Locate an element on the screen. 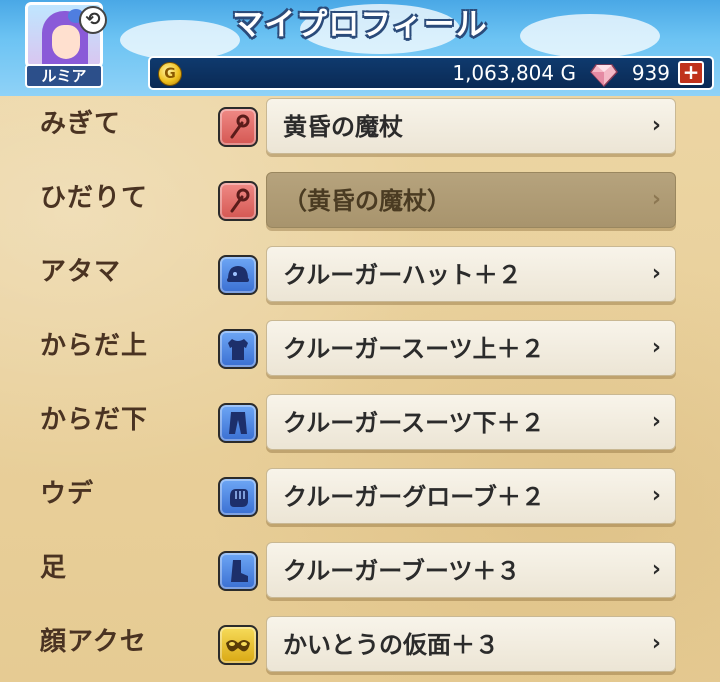  equipment-row-left-hand: ひだりて （黄昏の魔杖） › is located at coordinates (360, 202).